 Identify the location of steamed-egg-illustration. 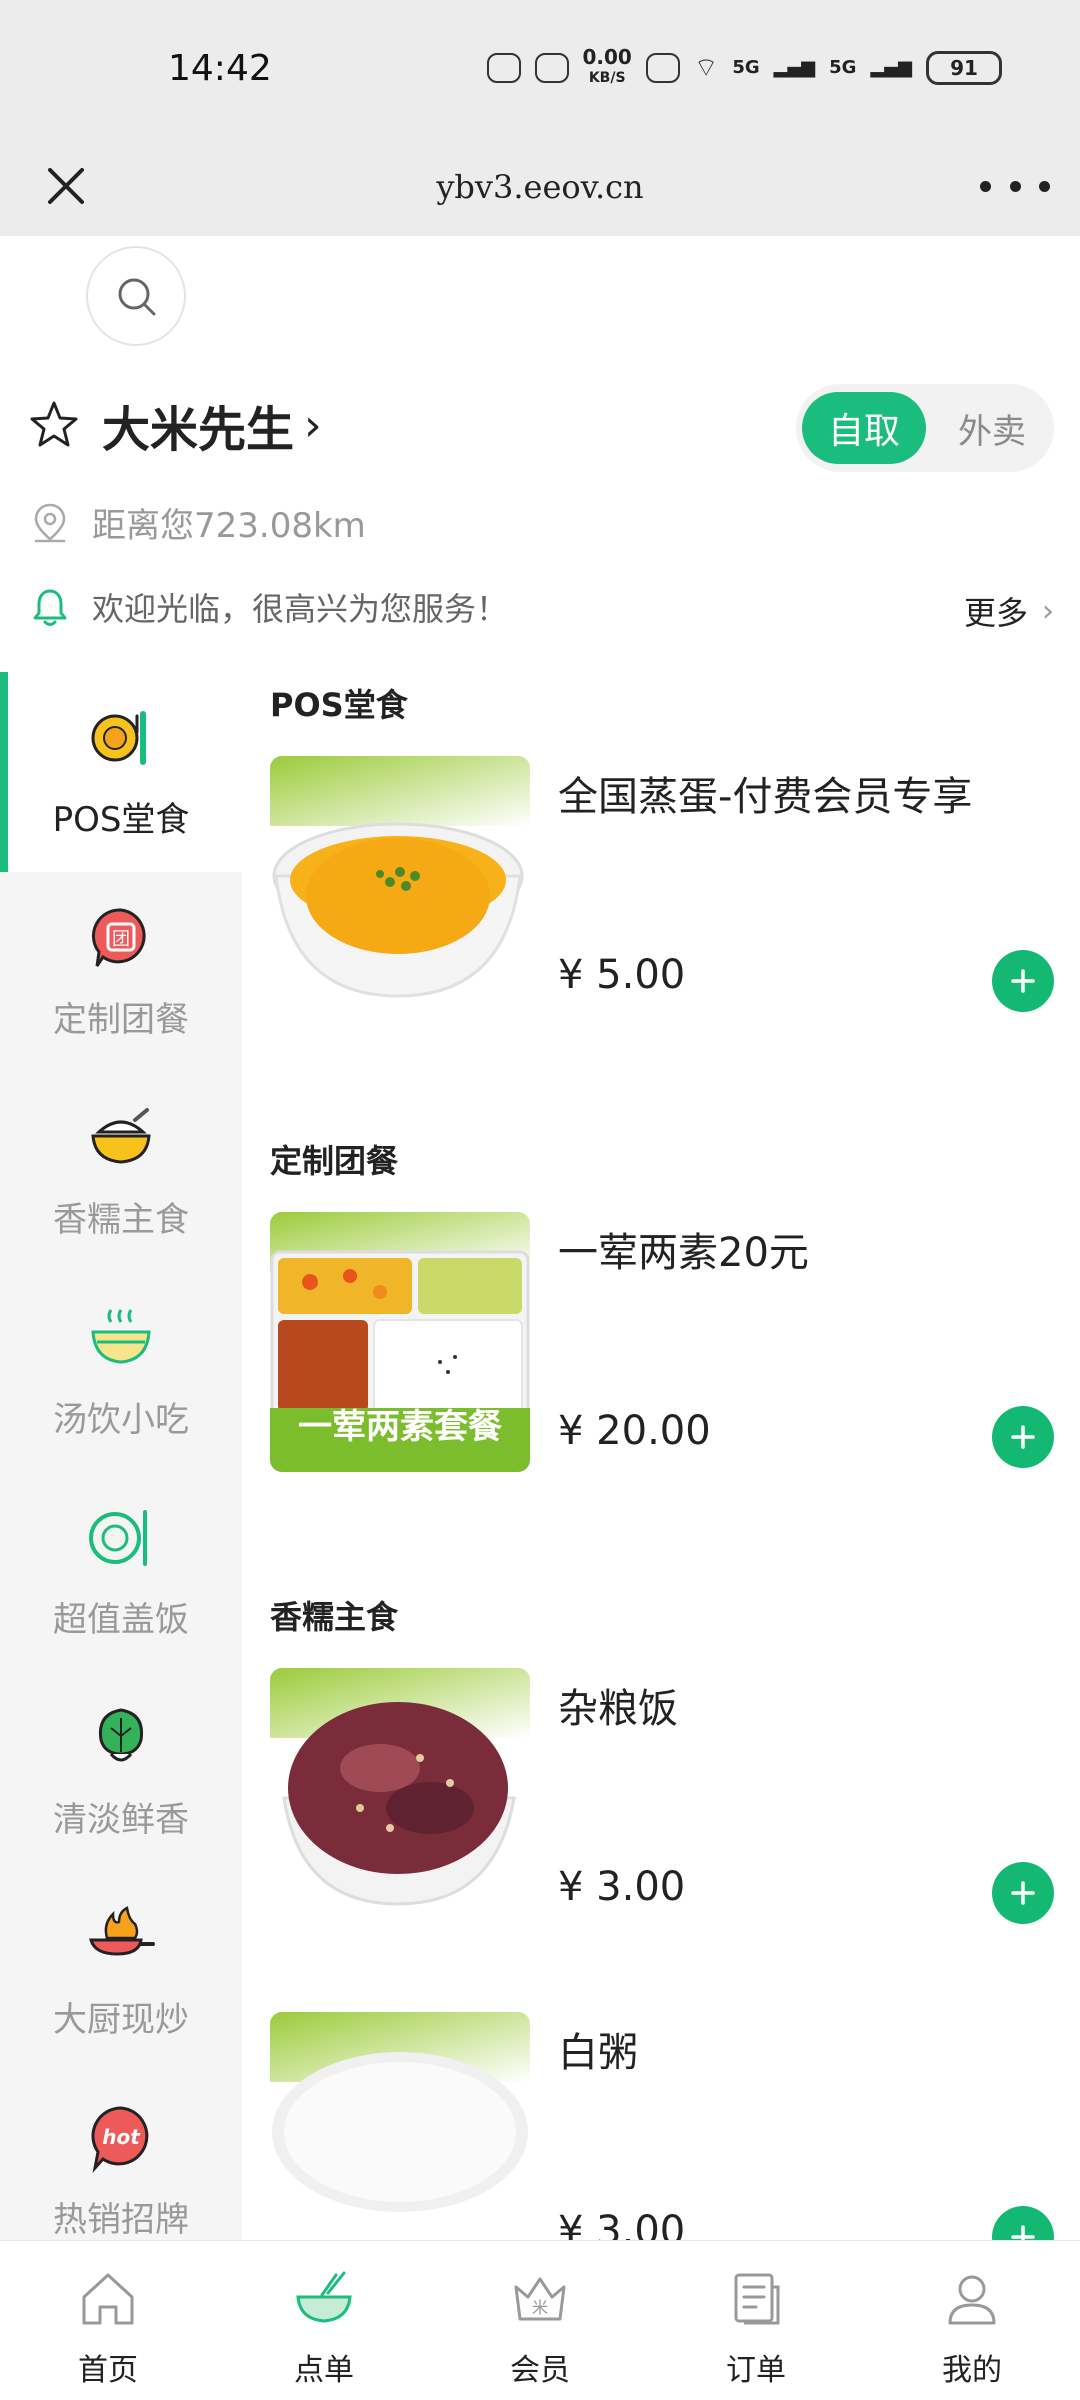
(400, 886).